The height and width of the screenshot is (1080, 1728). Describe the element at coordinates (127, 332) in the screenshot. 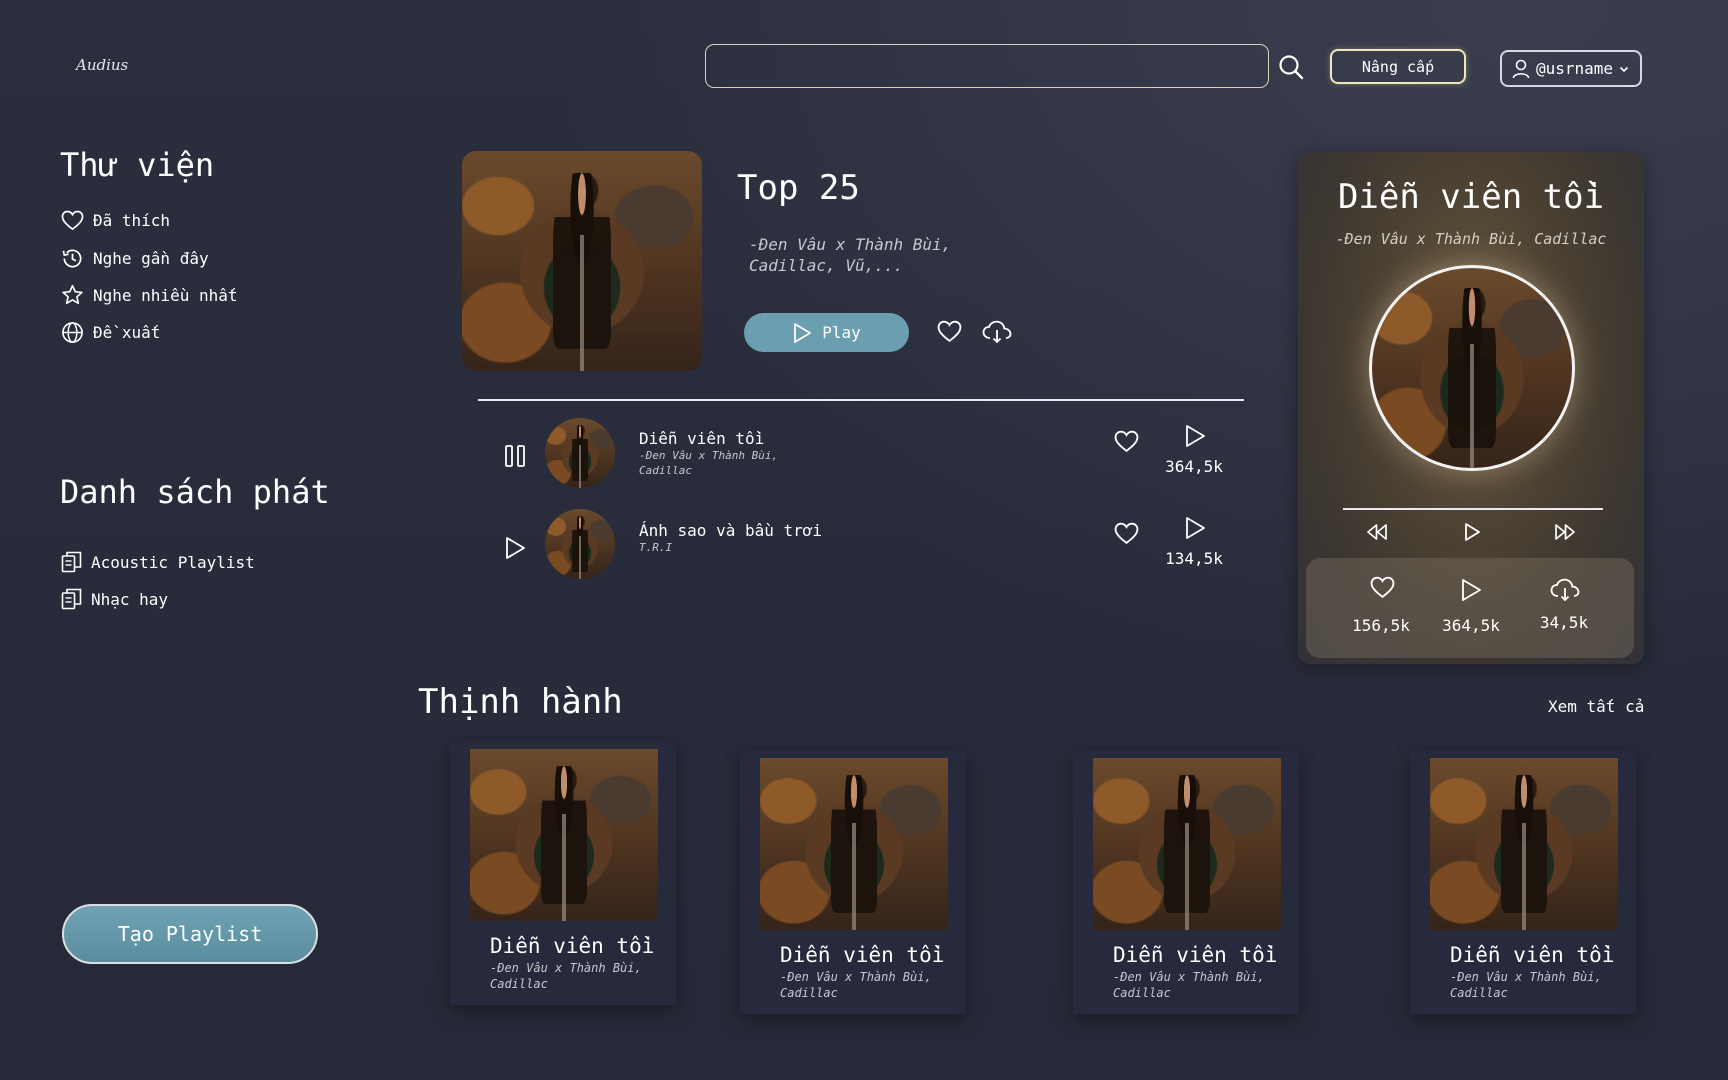

I see `sidebar-item-label: Đề xuất` at that location.